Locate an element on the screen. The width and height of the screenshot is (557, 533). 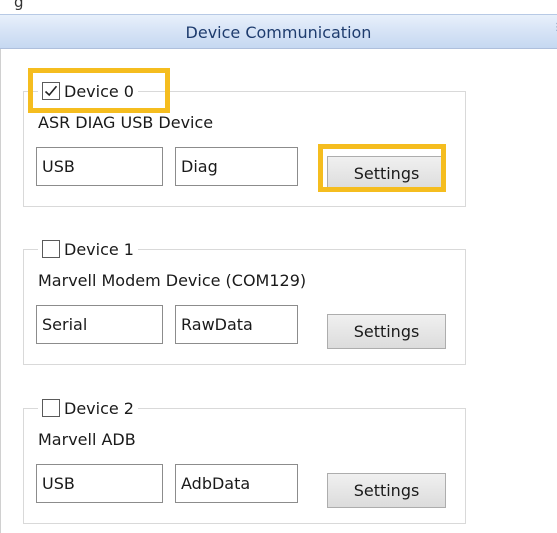
pane-titlebar: Device Communication ⋮ is located at coordinates (278, 31).